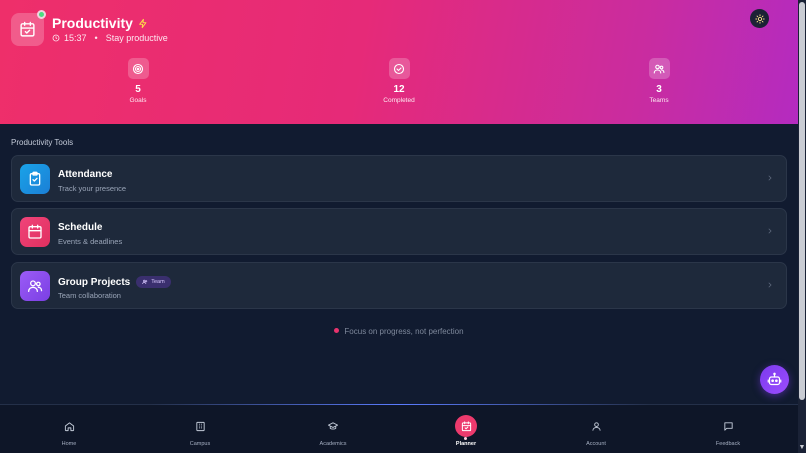  What do you see at coordinates (42, 142) in the screenshot?
I see `section-title: Productivity Tools` at bounding box center [42, 142].